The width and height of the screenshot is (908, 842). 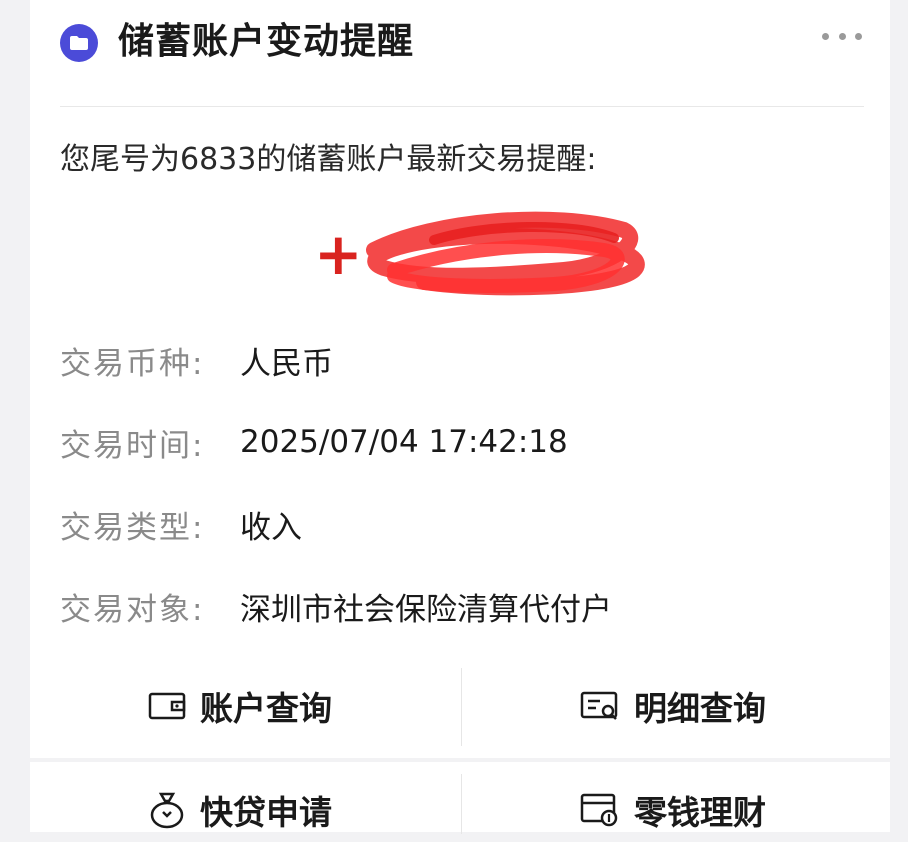 I want to click on statement-search-icon, so click(x=599, y=705).